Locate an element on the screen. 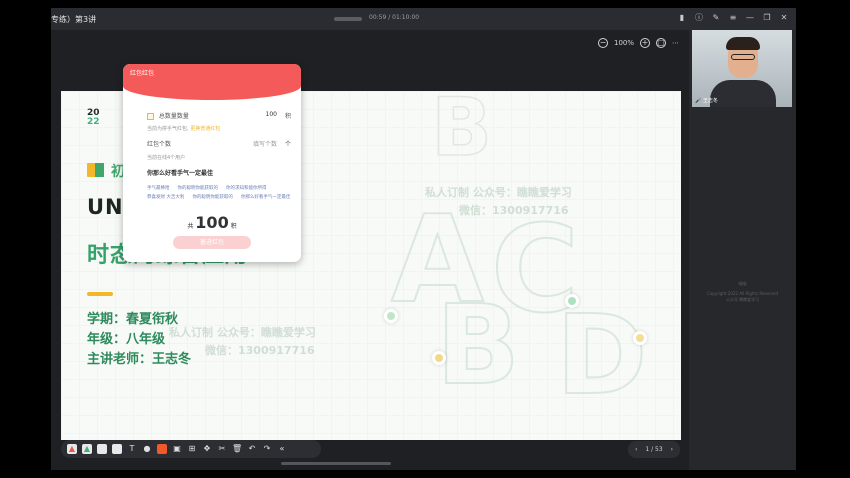  restore-icon: ❐ is located at coordinates (767, 18).